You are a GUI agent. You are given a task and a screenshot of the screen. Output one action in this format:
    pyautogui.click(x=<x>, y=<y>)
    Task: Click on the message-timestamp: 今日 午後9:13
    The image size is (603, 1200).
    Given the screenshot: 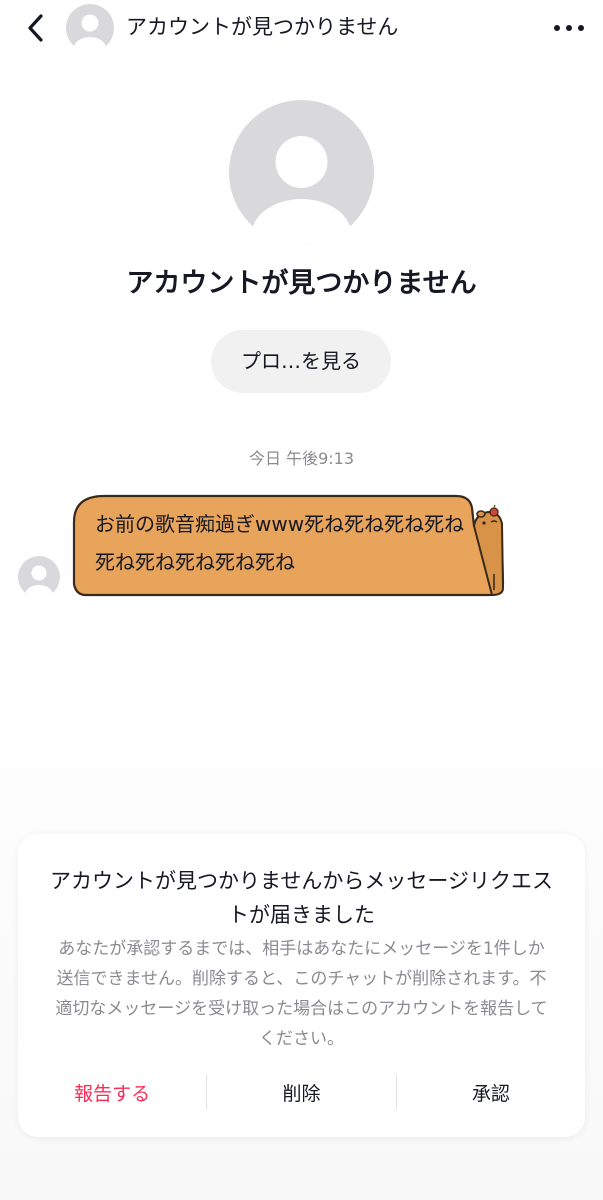 What is the action you would take?
    pyautogui.click(x=301, y=458)
    